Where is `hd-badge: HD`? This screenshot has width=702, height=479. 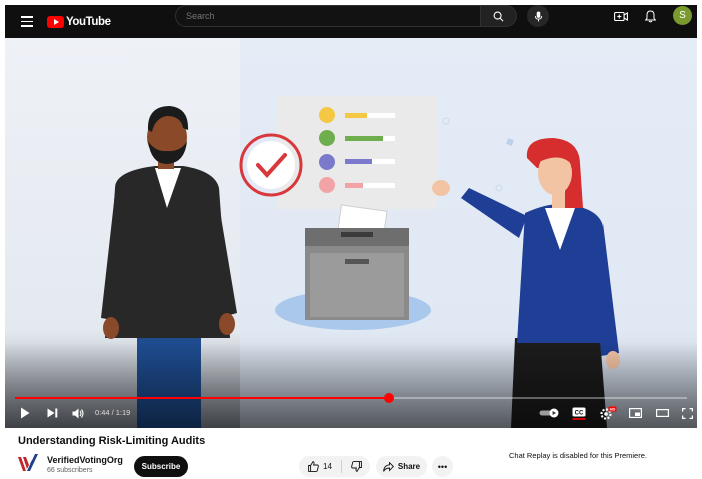 hd-badge: HD is located at coordinates (613, 409).